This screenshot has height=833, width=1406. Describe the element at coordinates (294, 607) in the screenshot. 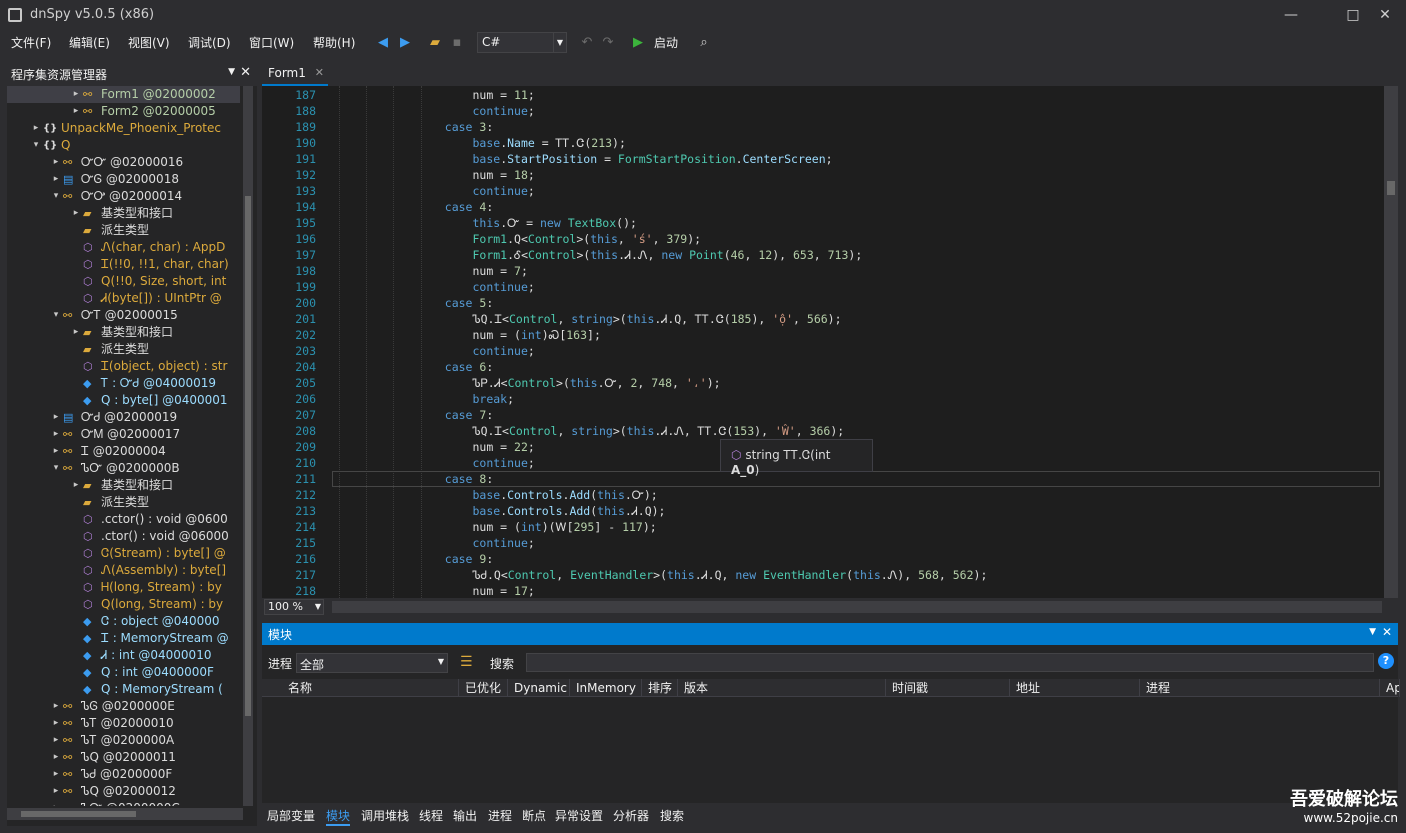

I see `zoom-select: 100 % ▼` at that location.